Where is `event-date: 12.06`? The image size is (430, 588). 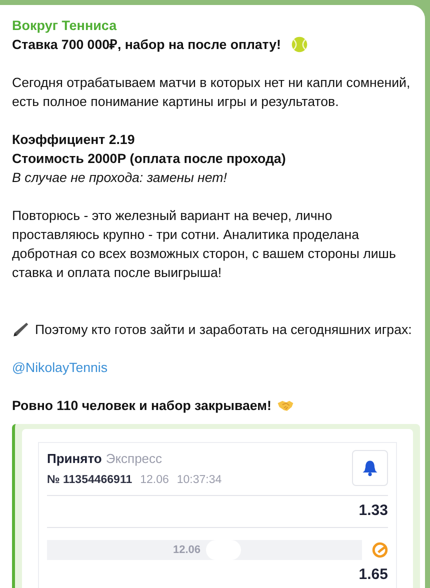 event-date: 12.06 is located at coordinates (187, 550).